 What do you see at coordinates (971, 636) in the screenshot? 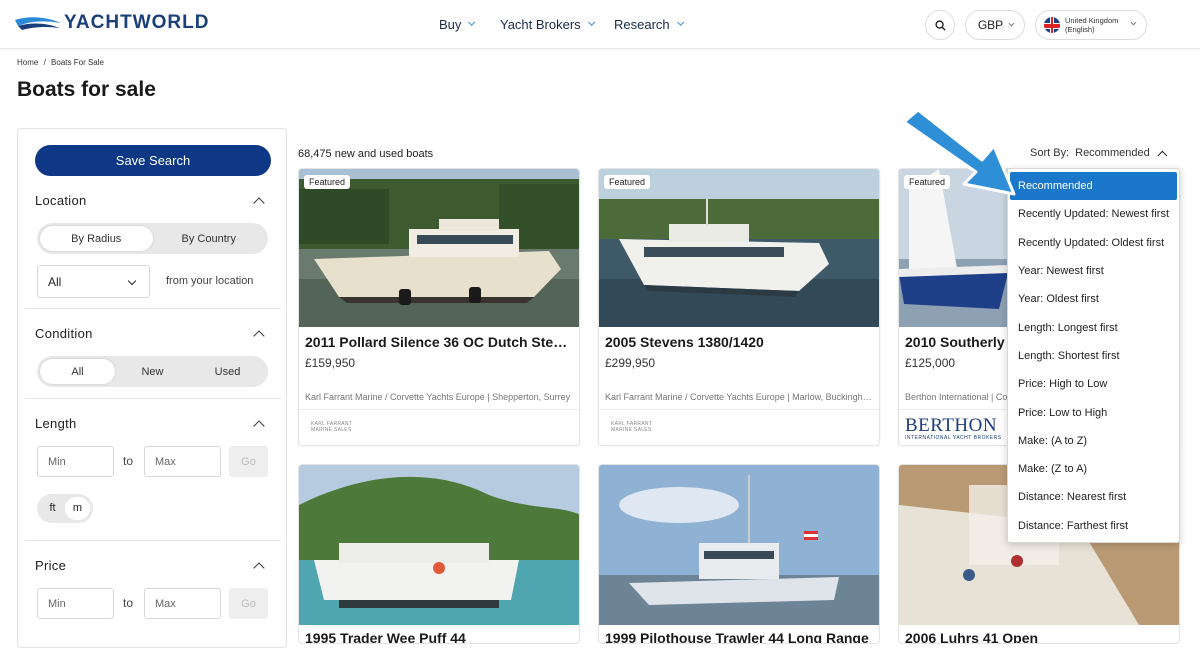
I see `listing-title: 2006 Luhrs 41 Open` at bounding box center [971, 636].